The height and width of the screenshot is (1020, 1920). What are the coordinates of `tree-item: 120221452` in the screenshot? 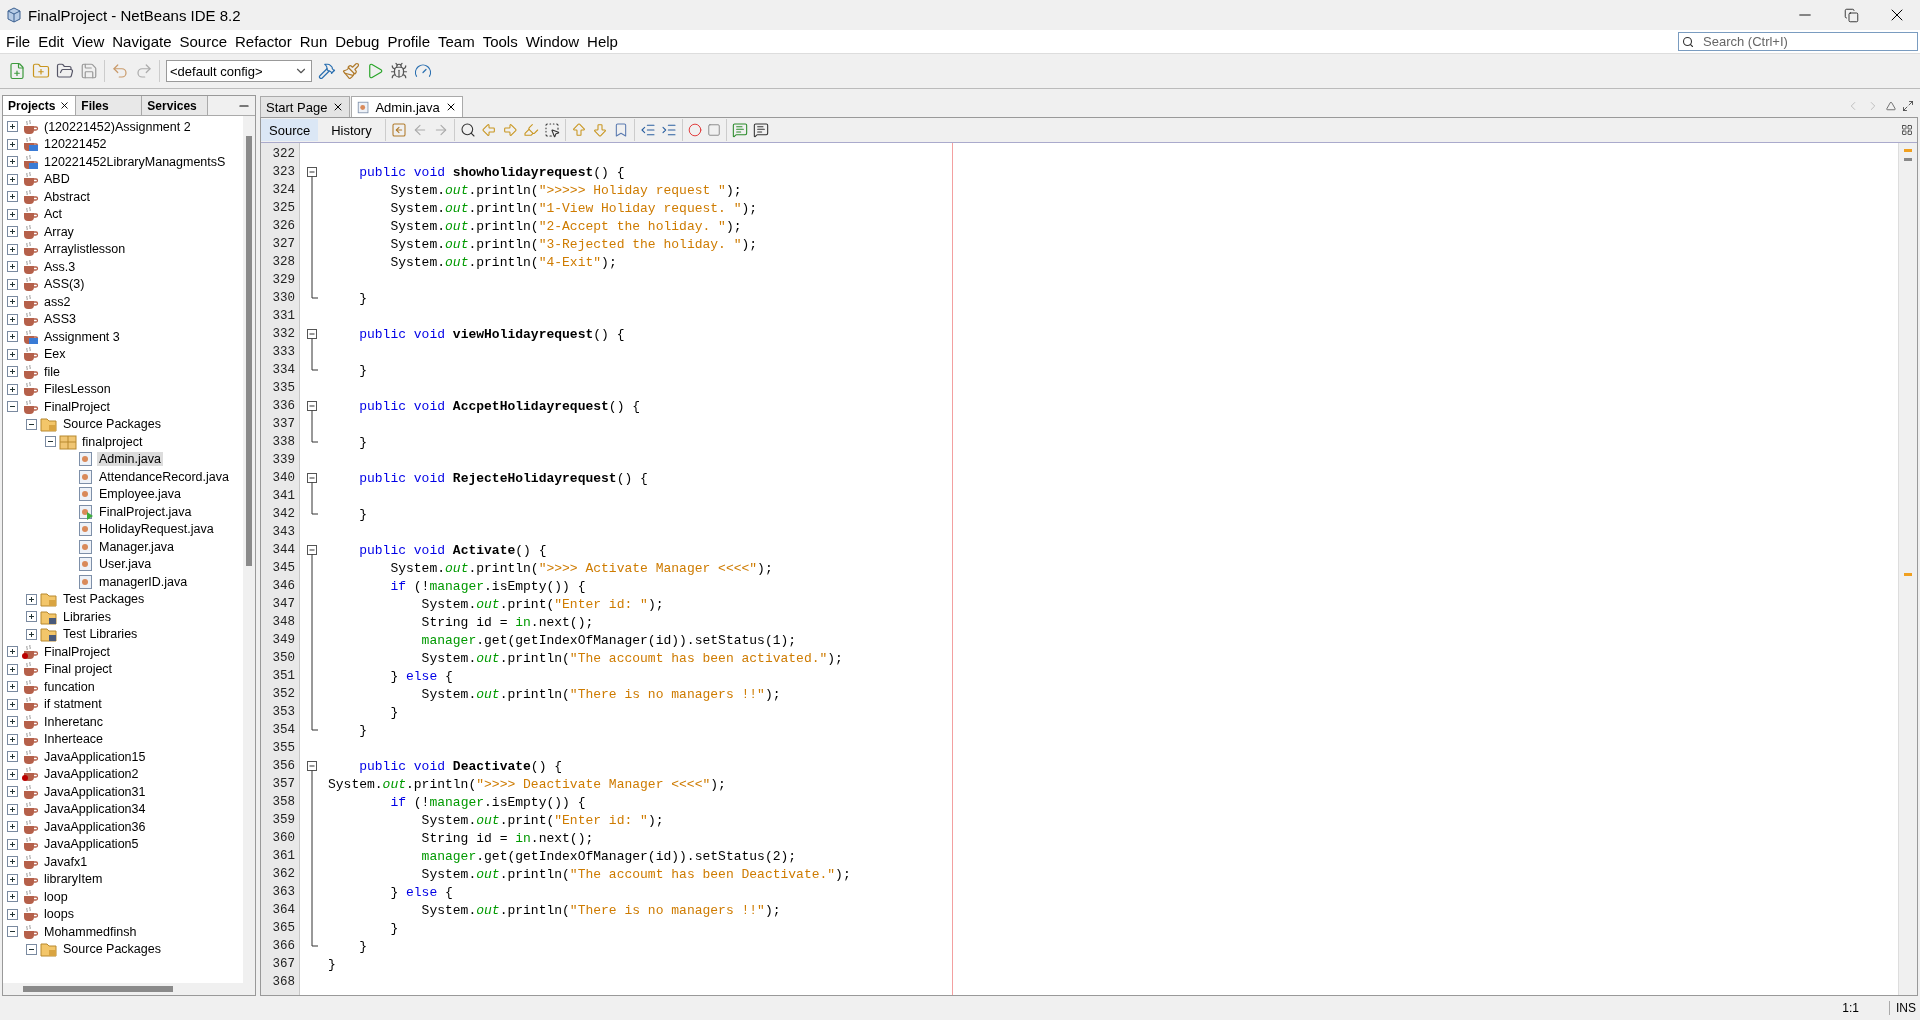 It's located at (75, 144).